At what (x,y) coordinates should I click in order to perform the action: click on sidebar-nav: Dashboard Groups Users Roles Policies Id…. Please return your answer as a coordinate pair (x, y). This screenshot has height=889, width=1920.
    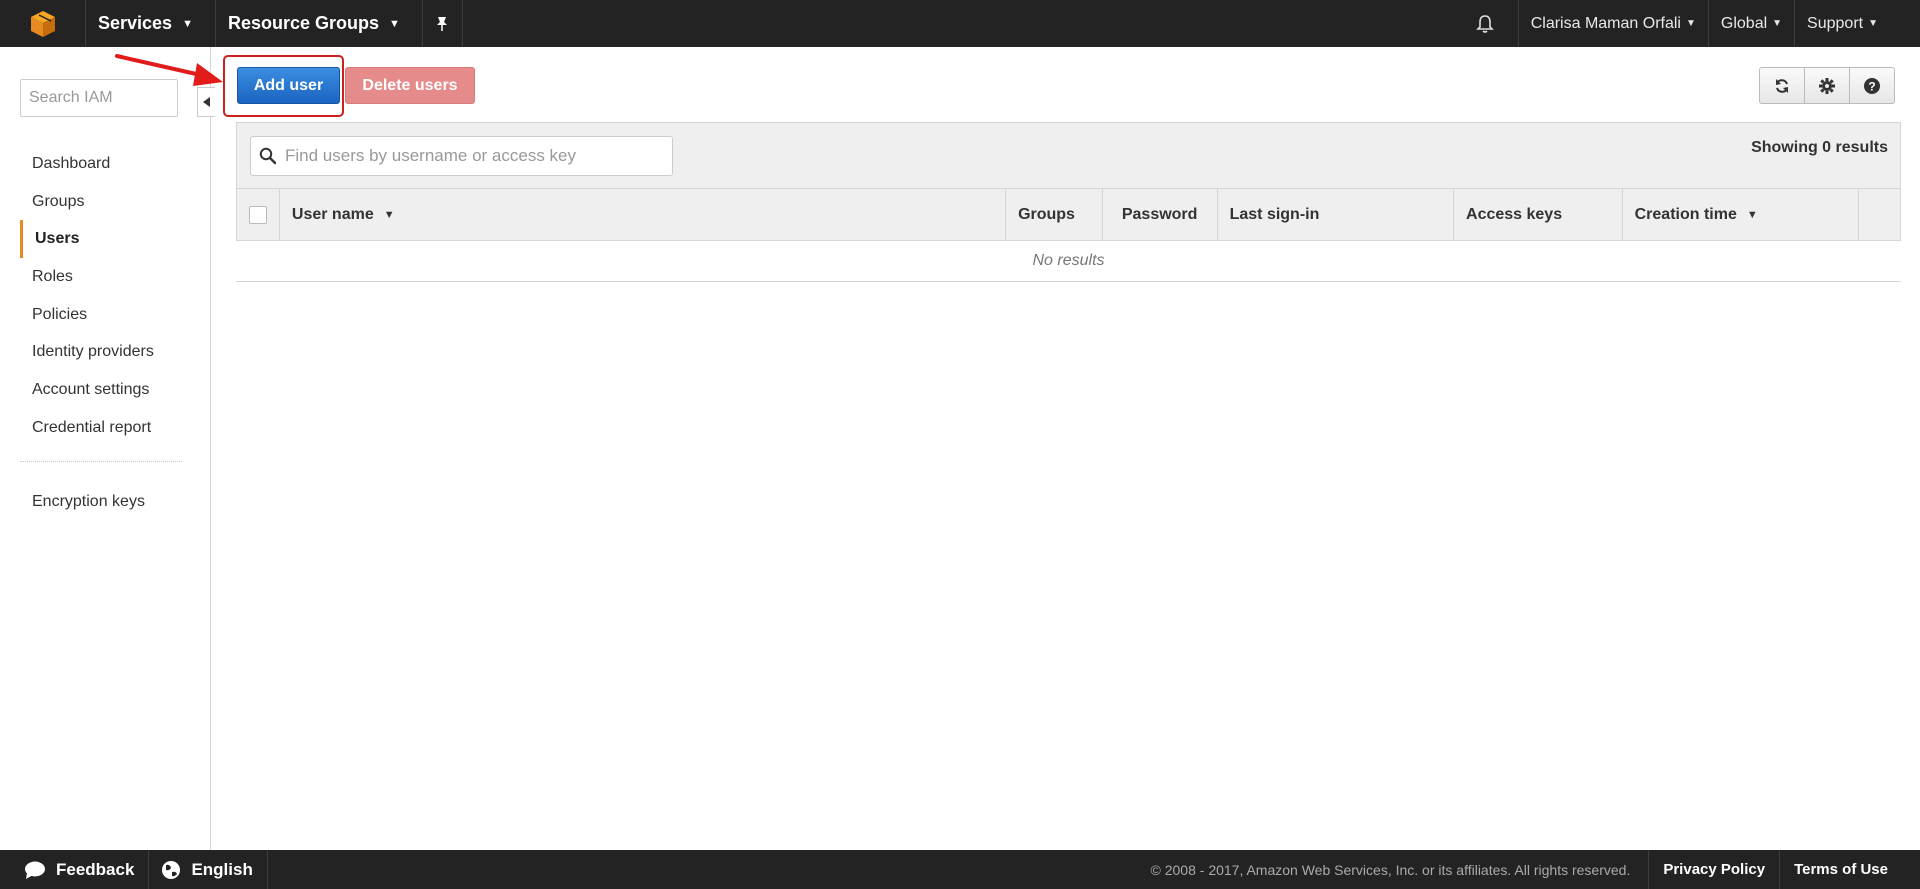
    Looking at the image, I should click on (105, 296).